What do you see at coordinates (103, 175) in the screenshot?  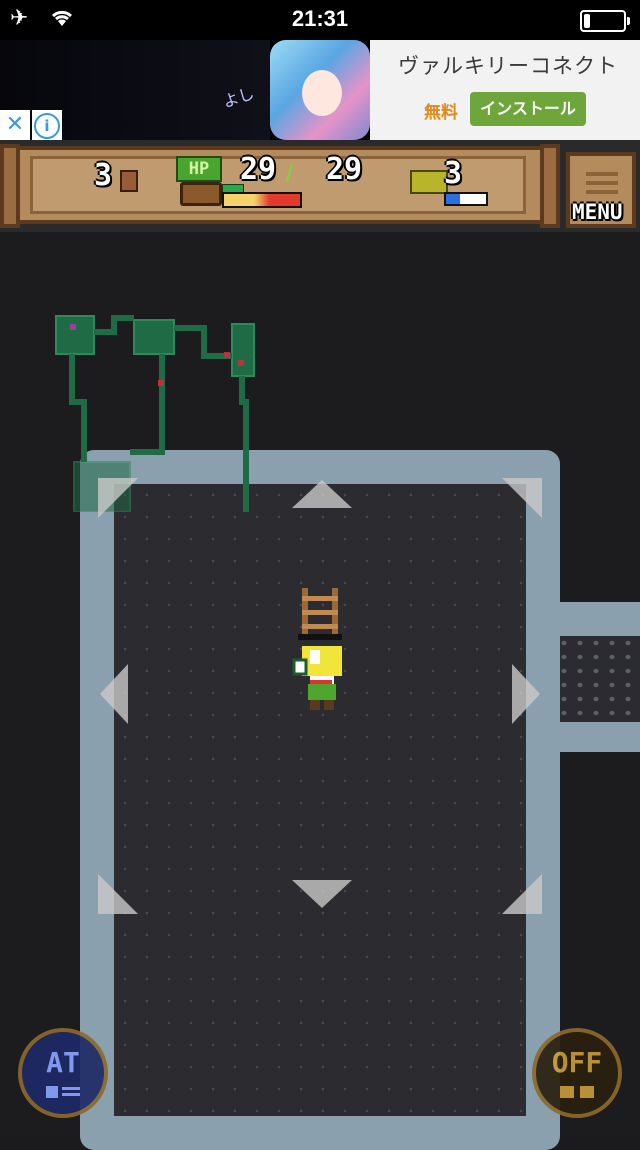 I see `floor-number: 3` at bounding box center [103, 175].